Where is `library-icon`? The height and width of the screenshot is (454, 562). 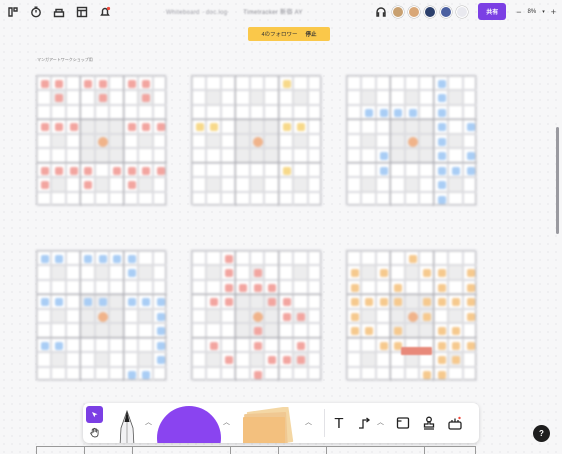
library-icon is located at coordinates (59, 12).